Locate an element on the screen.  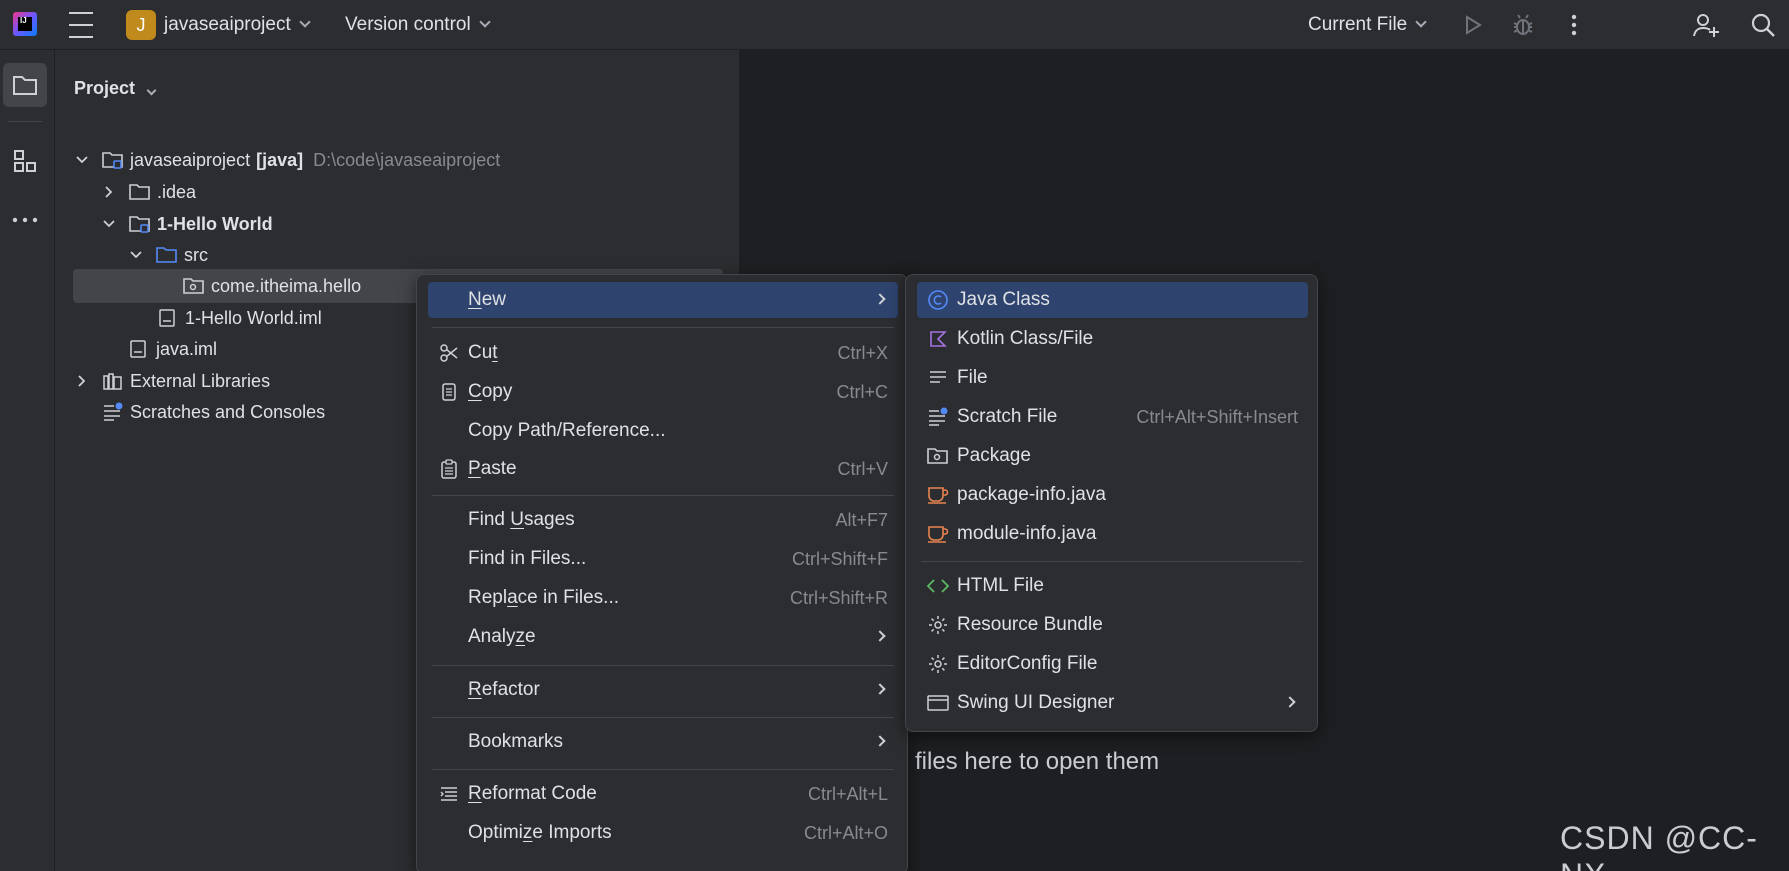
structure-tool-button is located at coordinates (25, 161).